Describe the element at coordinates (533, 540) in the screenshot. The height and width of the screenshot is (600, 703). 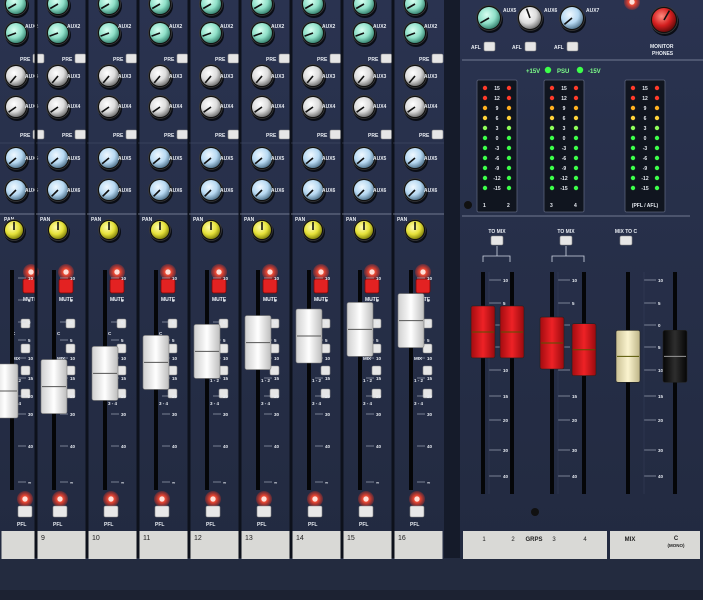
I see `grps-label: GRPS` at that location.